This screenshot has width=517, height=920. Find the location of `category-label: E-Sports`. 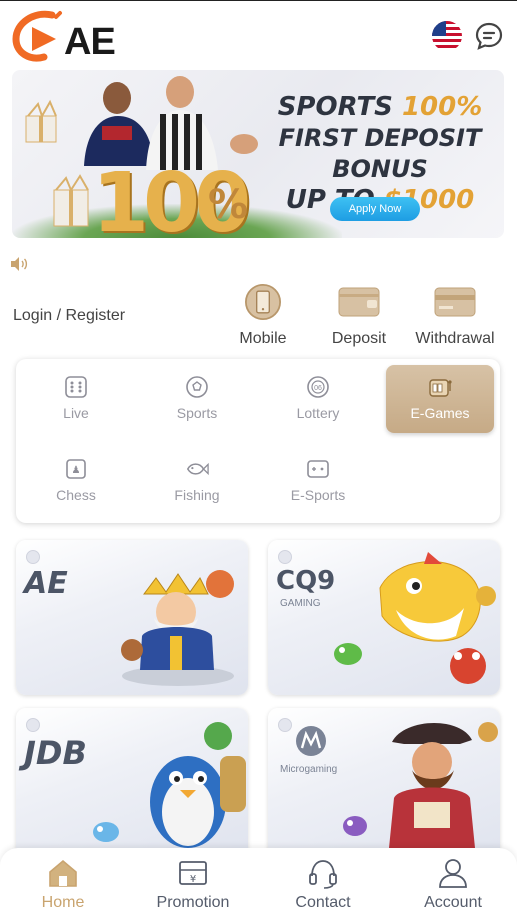

category-label: E-Sports is located at coordinates (318, 495).